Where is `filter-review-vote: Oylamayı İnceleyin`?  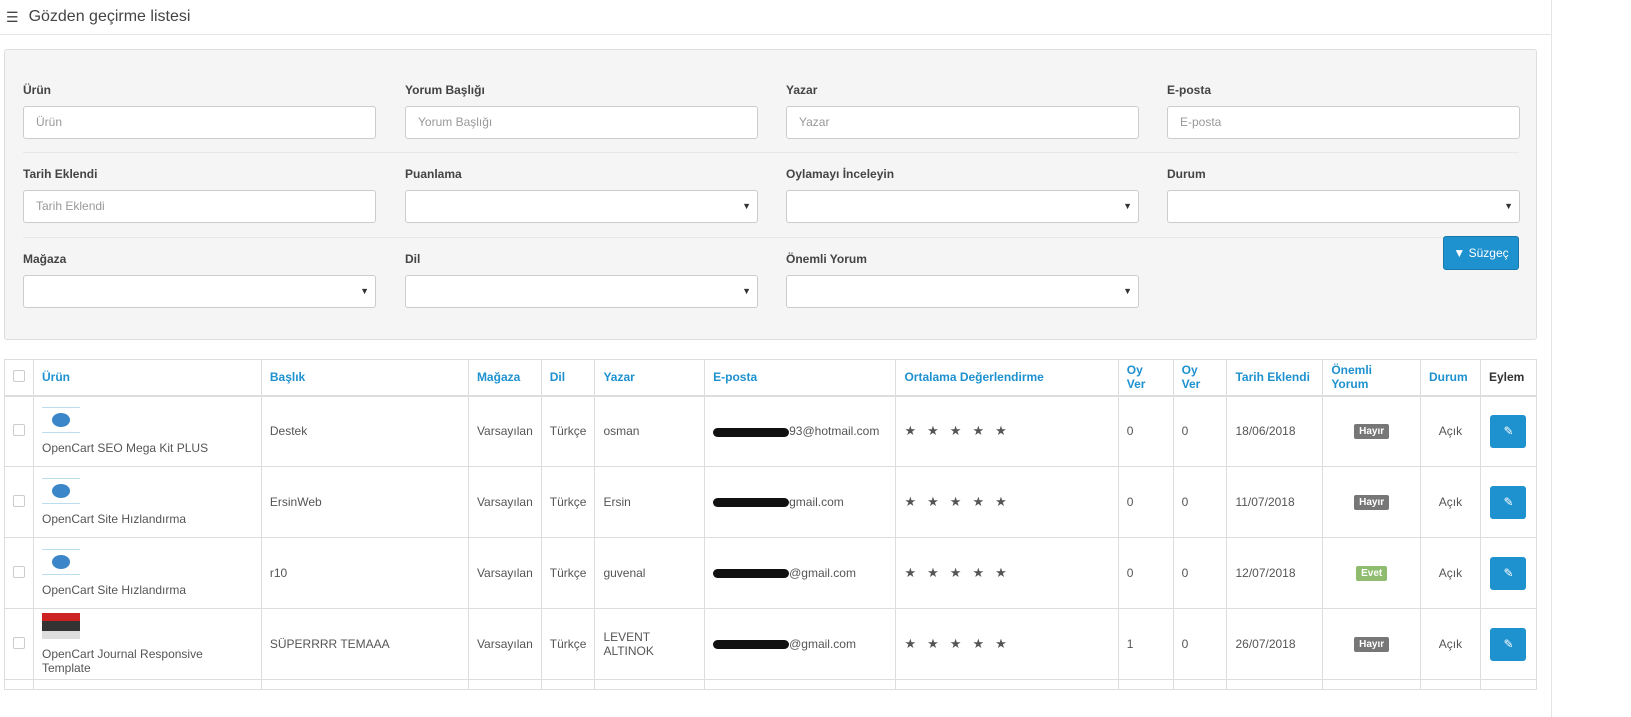
filter-review-vote: Oylamayı İnceleyin is located at coordinates (962, 195).